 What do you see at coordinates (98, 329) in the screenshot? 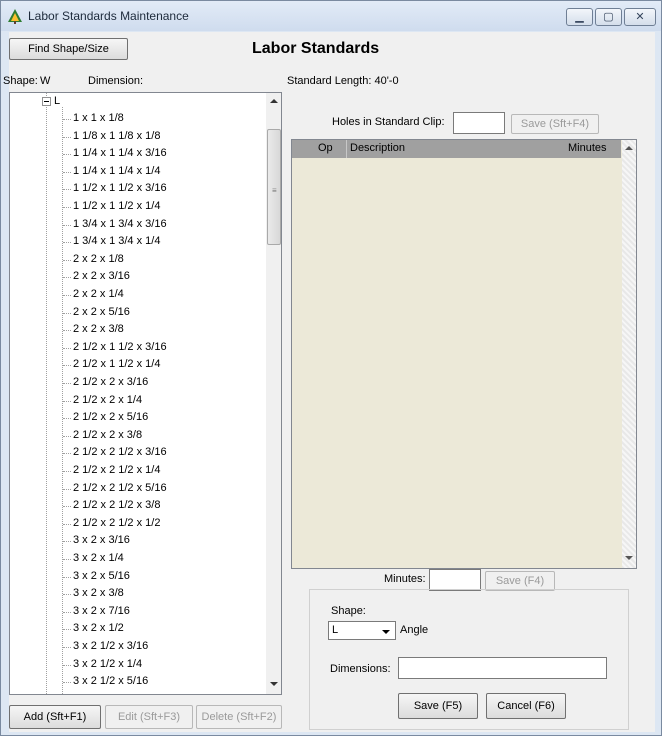
I see `tree-item: 2 x 2 x 3/8` at bounding box center [98, 329].